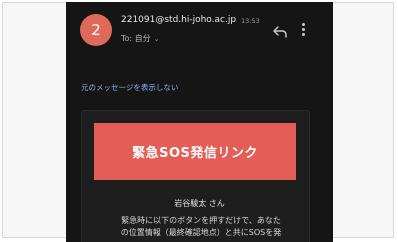 The image size is (398, 242). What do you see at coordinates (136, 38) in the screenshot?
I see `to-label: To: 自分` at bounding box center [136, 38].